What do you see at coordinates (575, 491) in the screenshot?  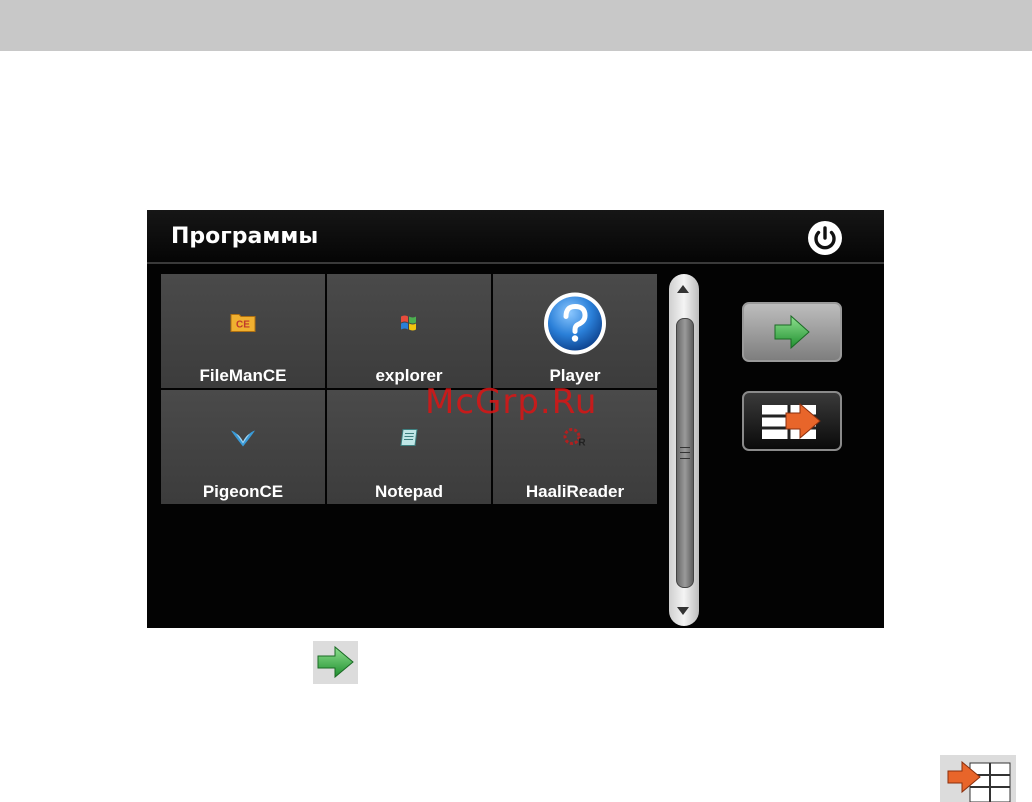 I see `app-label: HaaliReader` at bounding box center [575, 491].